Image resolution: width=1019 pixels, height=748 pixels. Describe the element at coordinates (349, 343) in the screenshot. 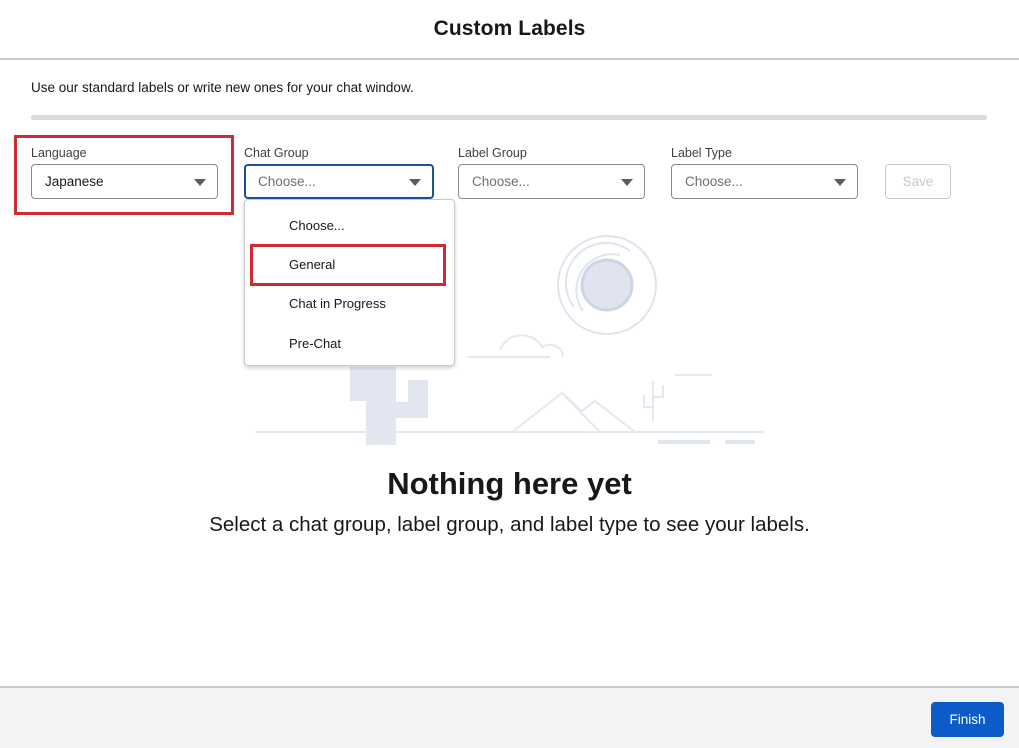

I see `dropdown-option-pre-chat: Pre-Chat` at that location.